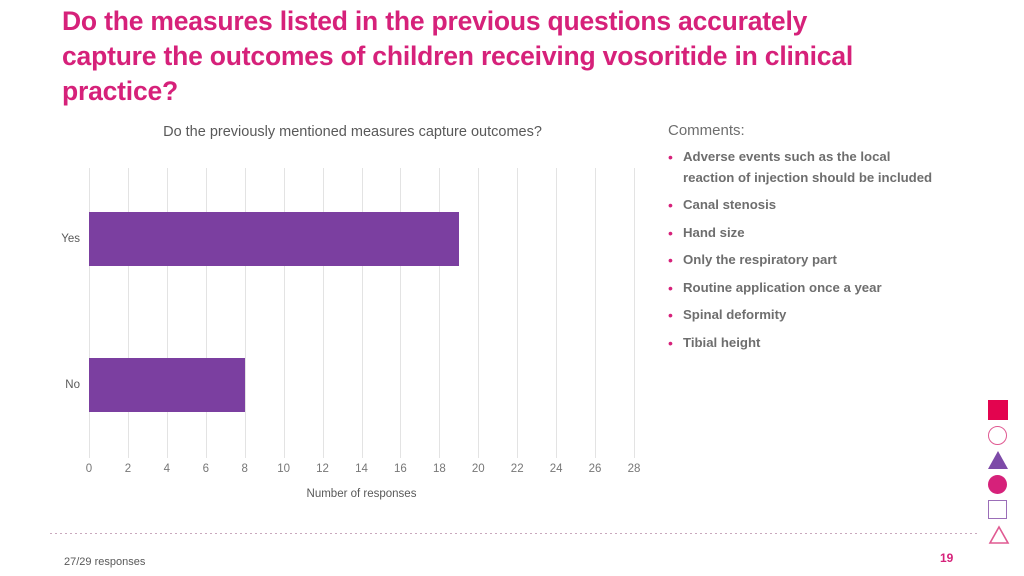  I want to click on comment-text: Hand size, so click(714, 232).